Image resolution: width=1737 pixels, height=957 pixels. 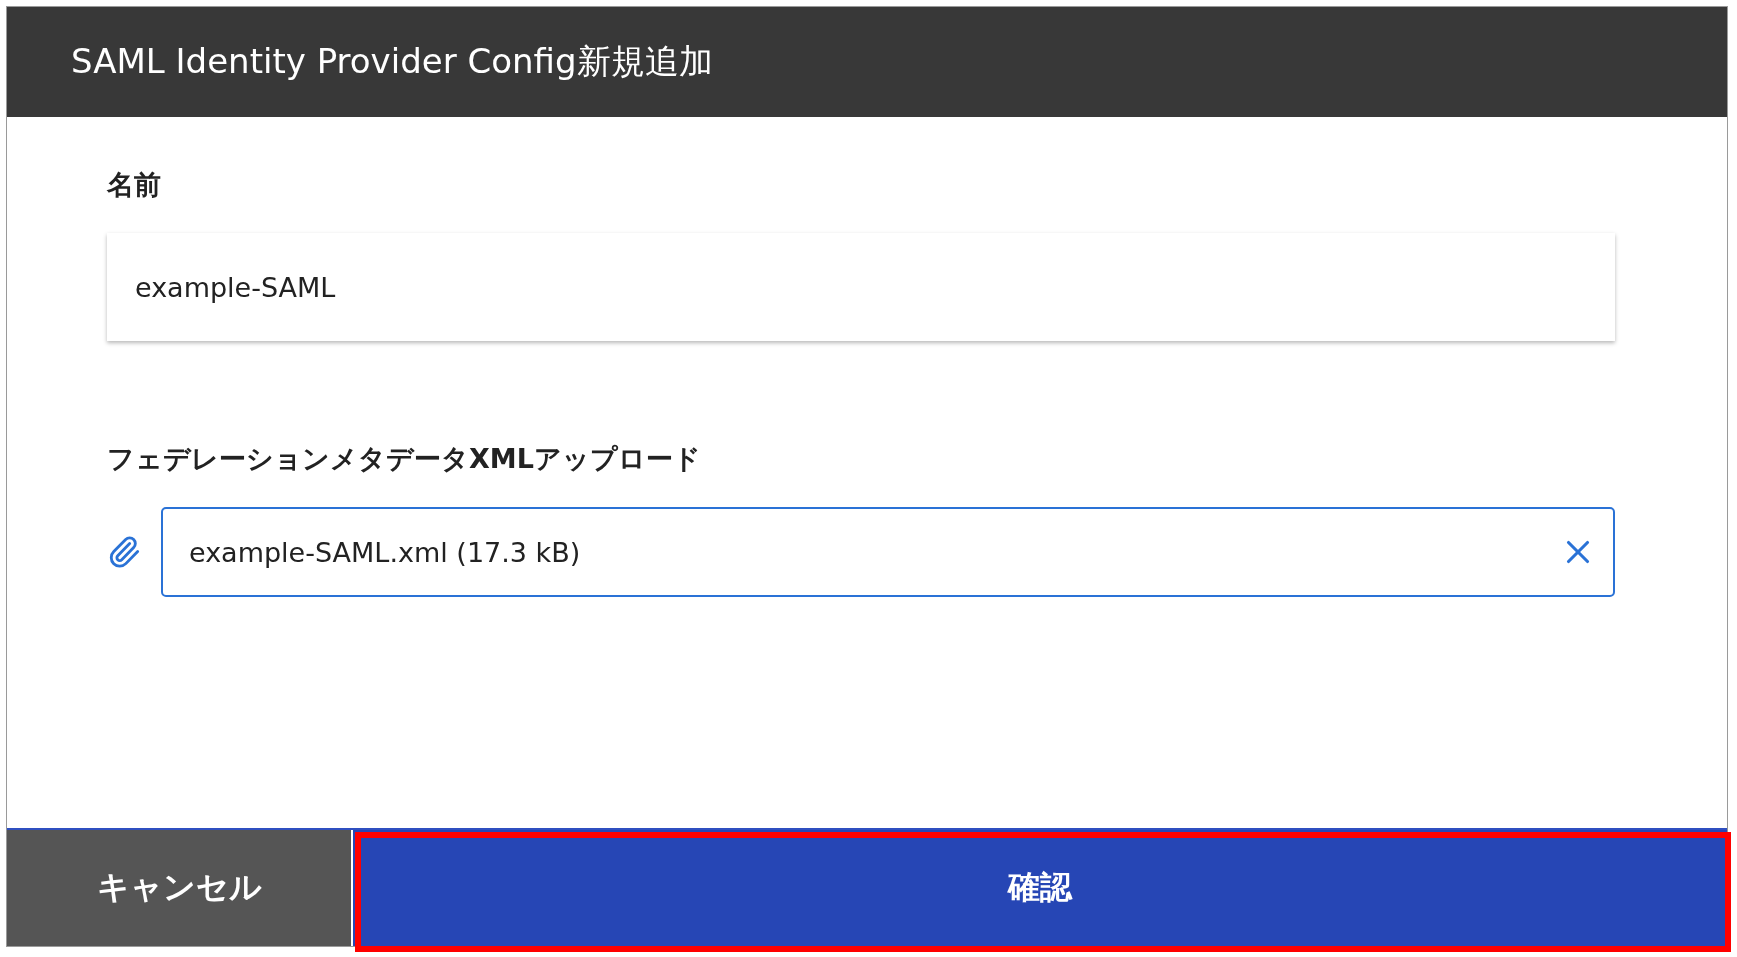 What do you see at coordinates (179, 888) in the screenshot?
I see `cancel-button: キャンセル` at bounding box center [179, 888].